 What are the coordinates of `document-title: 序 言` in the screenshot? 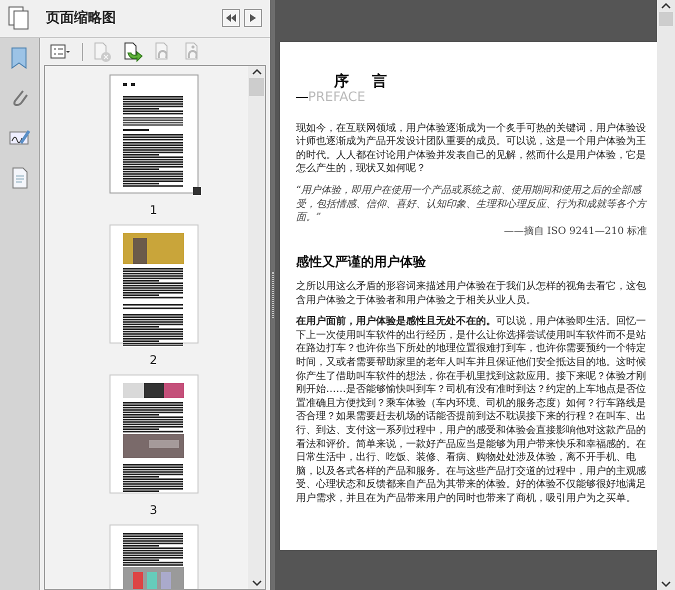 It's located at (363, 81).